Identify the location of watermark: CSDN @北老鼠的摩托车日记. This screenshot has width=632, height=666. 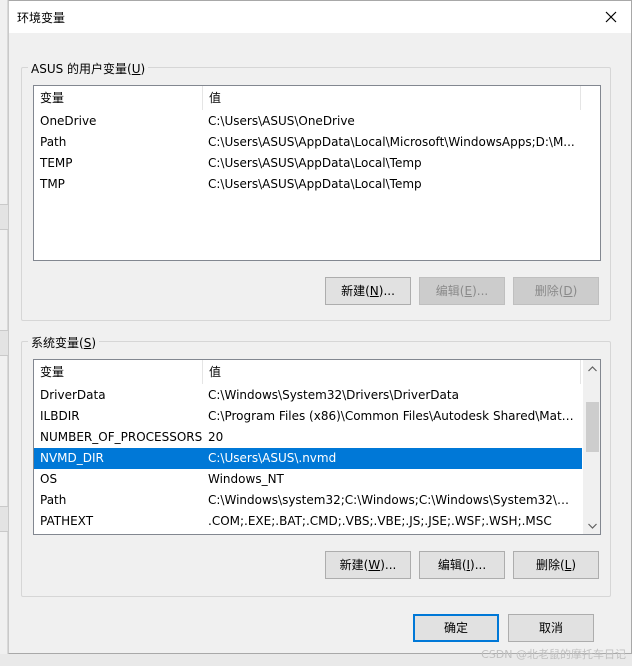
(553, 654).